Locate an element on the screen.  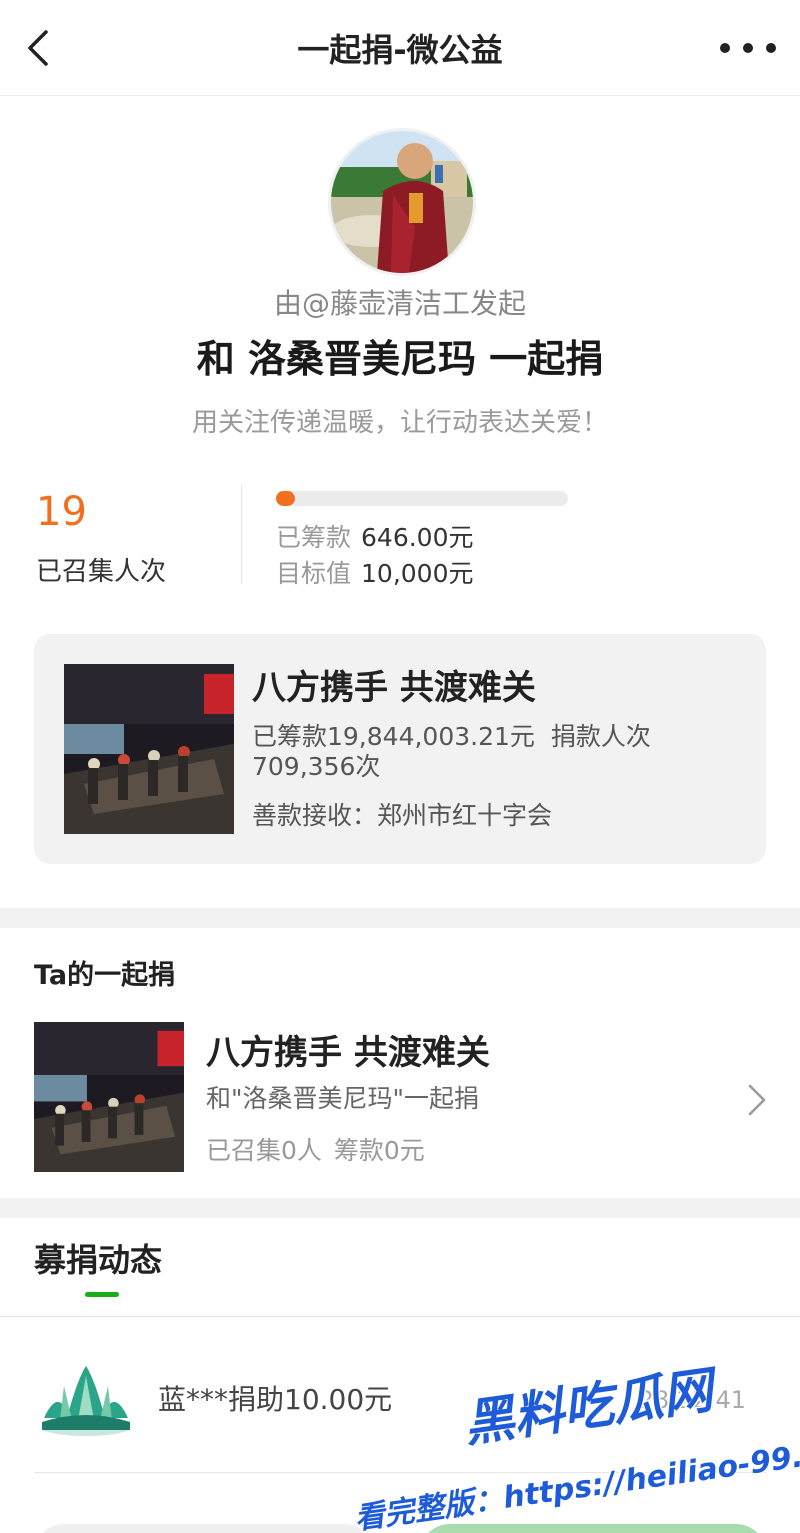
ta-photo is located at coordinates (109, 1097).